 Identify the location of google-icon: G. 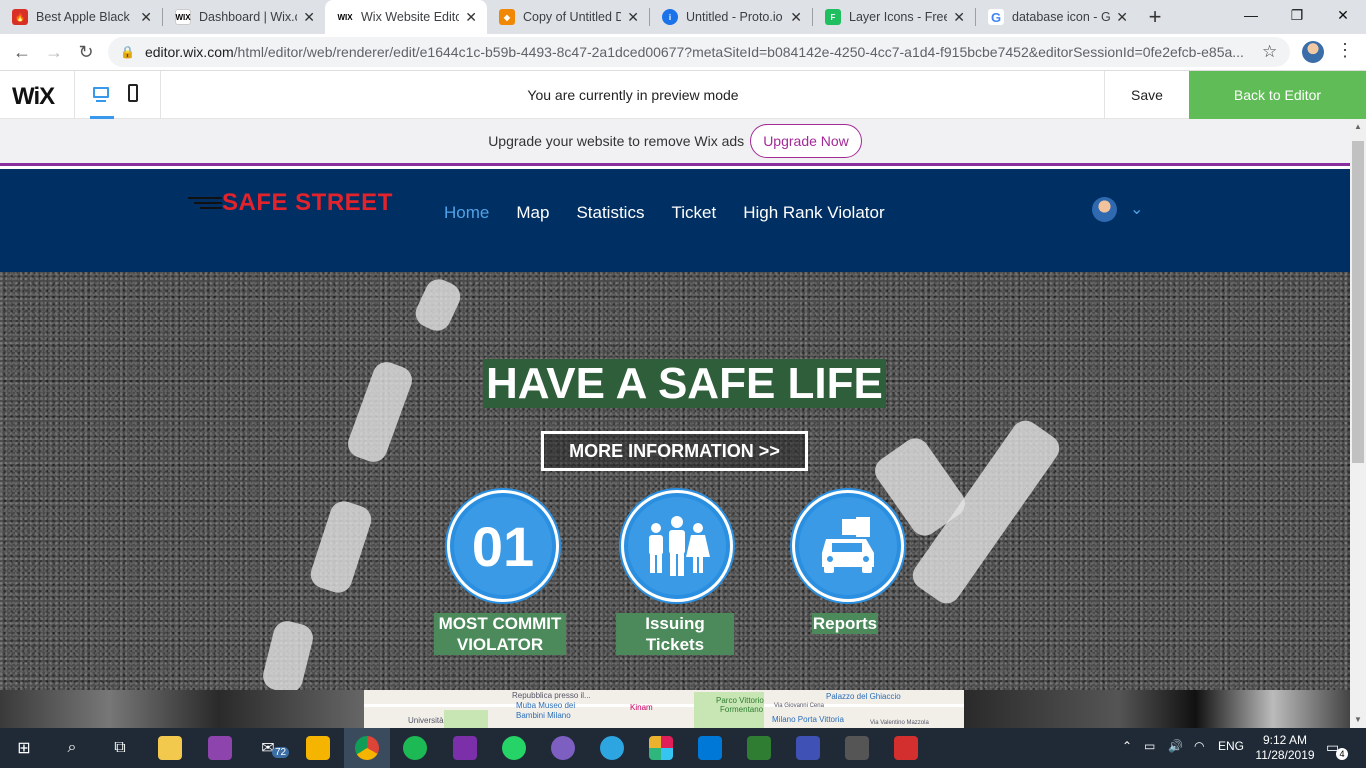
(996, 17).